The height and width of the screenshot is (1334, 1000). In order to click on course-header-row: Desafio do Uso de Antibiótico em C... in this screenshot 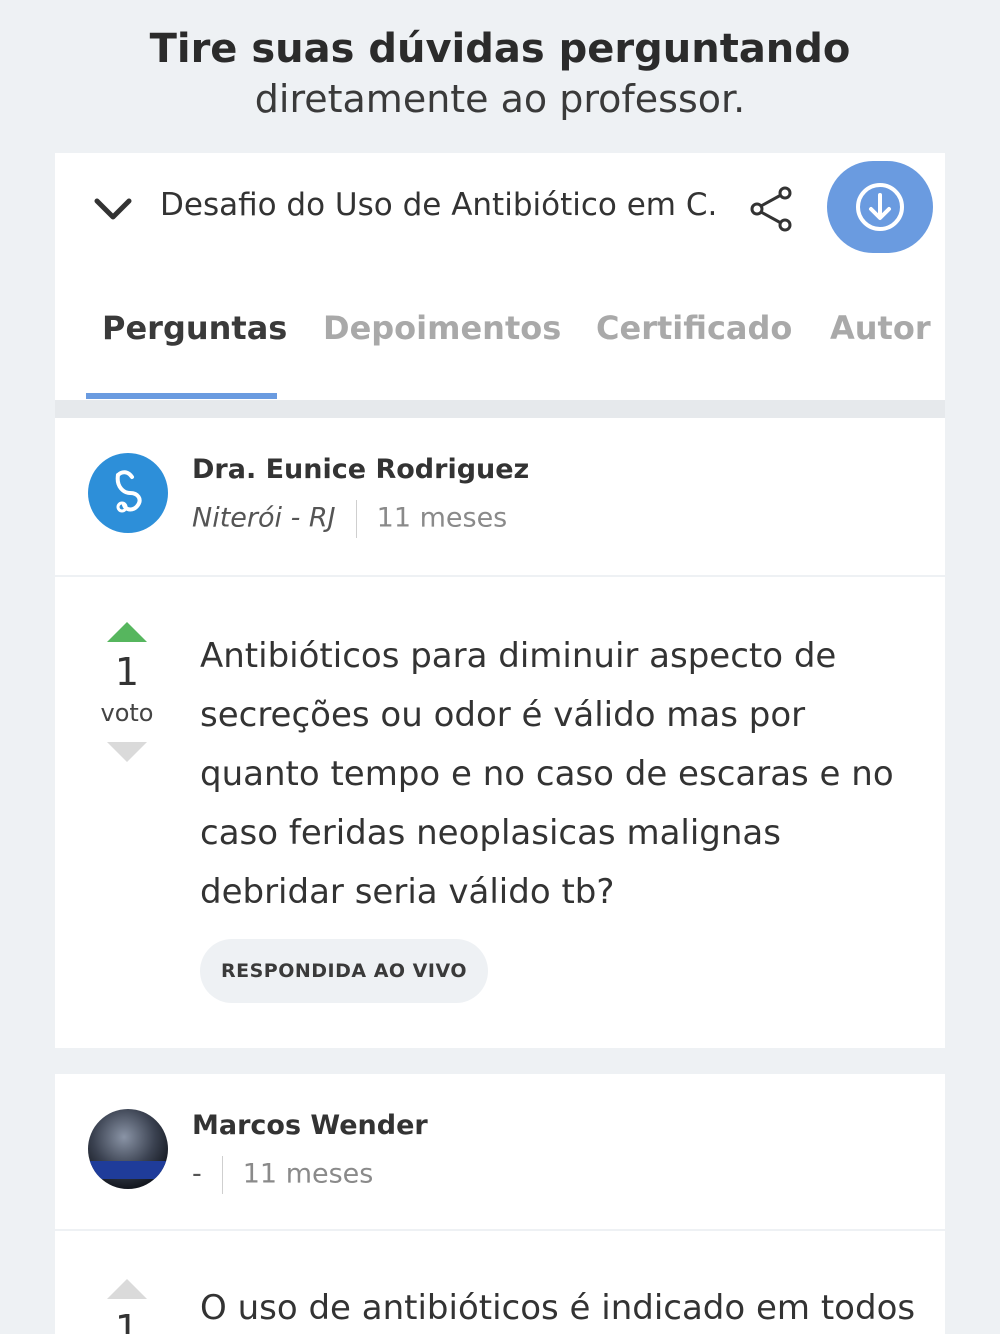, I will do `click(500, 208)`.